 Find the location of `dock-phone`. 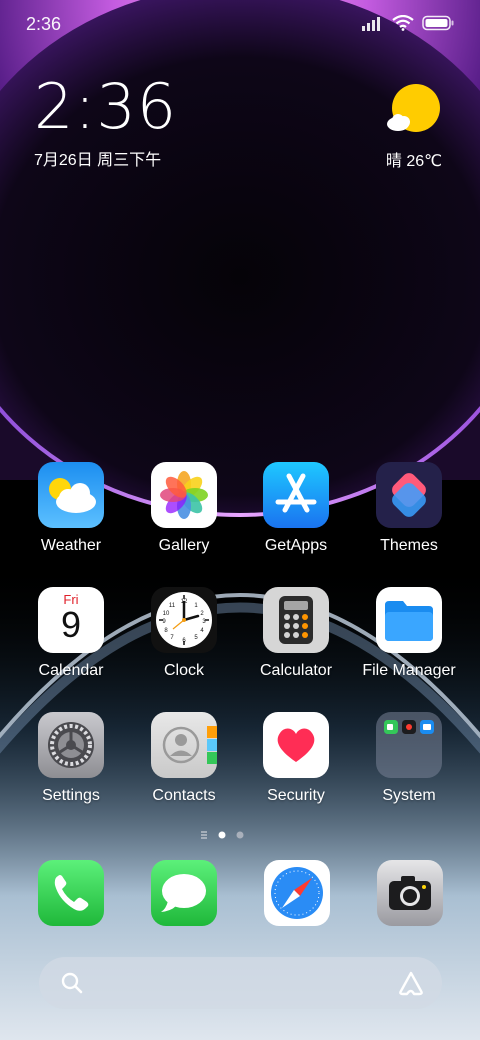

dock-phone is located at coordinates (71, 893).